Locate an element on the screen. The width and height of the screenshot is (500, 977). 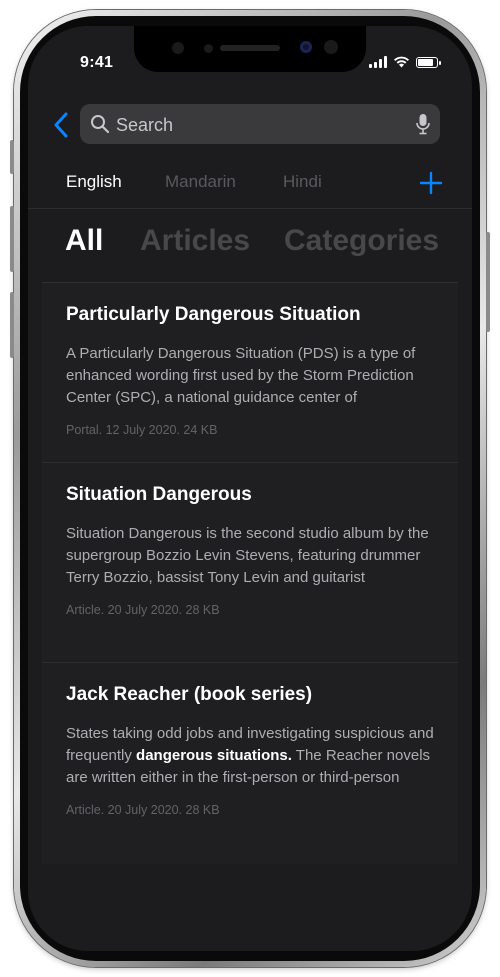
notch is located at coordinates (250, 49).